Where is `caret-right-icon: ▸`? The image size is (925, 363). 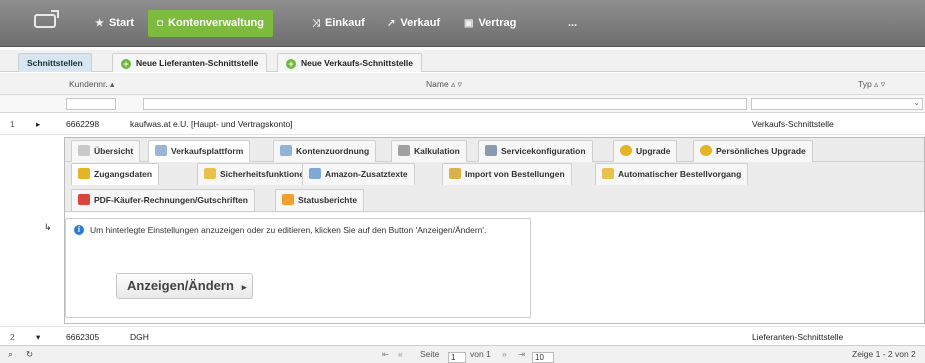 caret-right-icon: ▸ is located at coordinates (244, 287).